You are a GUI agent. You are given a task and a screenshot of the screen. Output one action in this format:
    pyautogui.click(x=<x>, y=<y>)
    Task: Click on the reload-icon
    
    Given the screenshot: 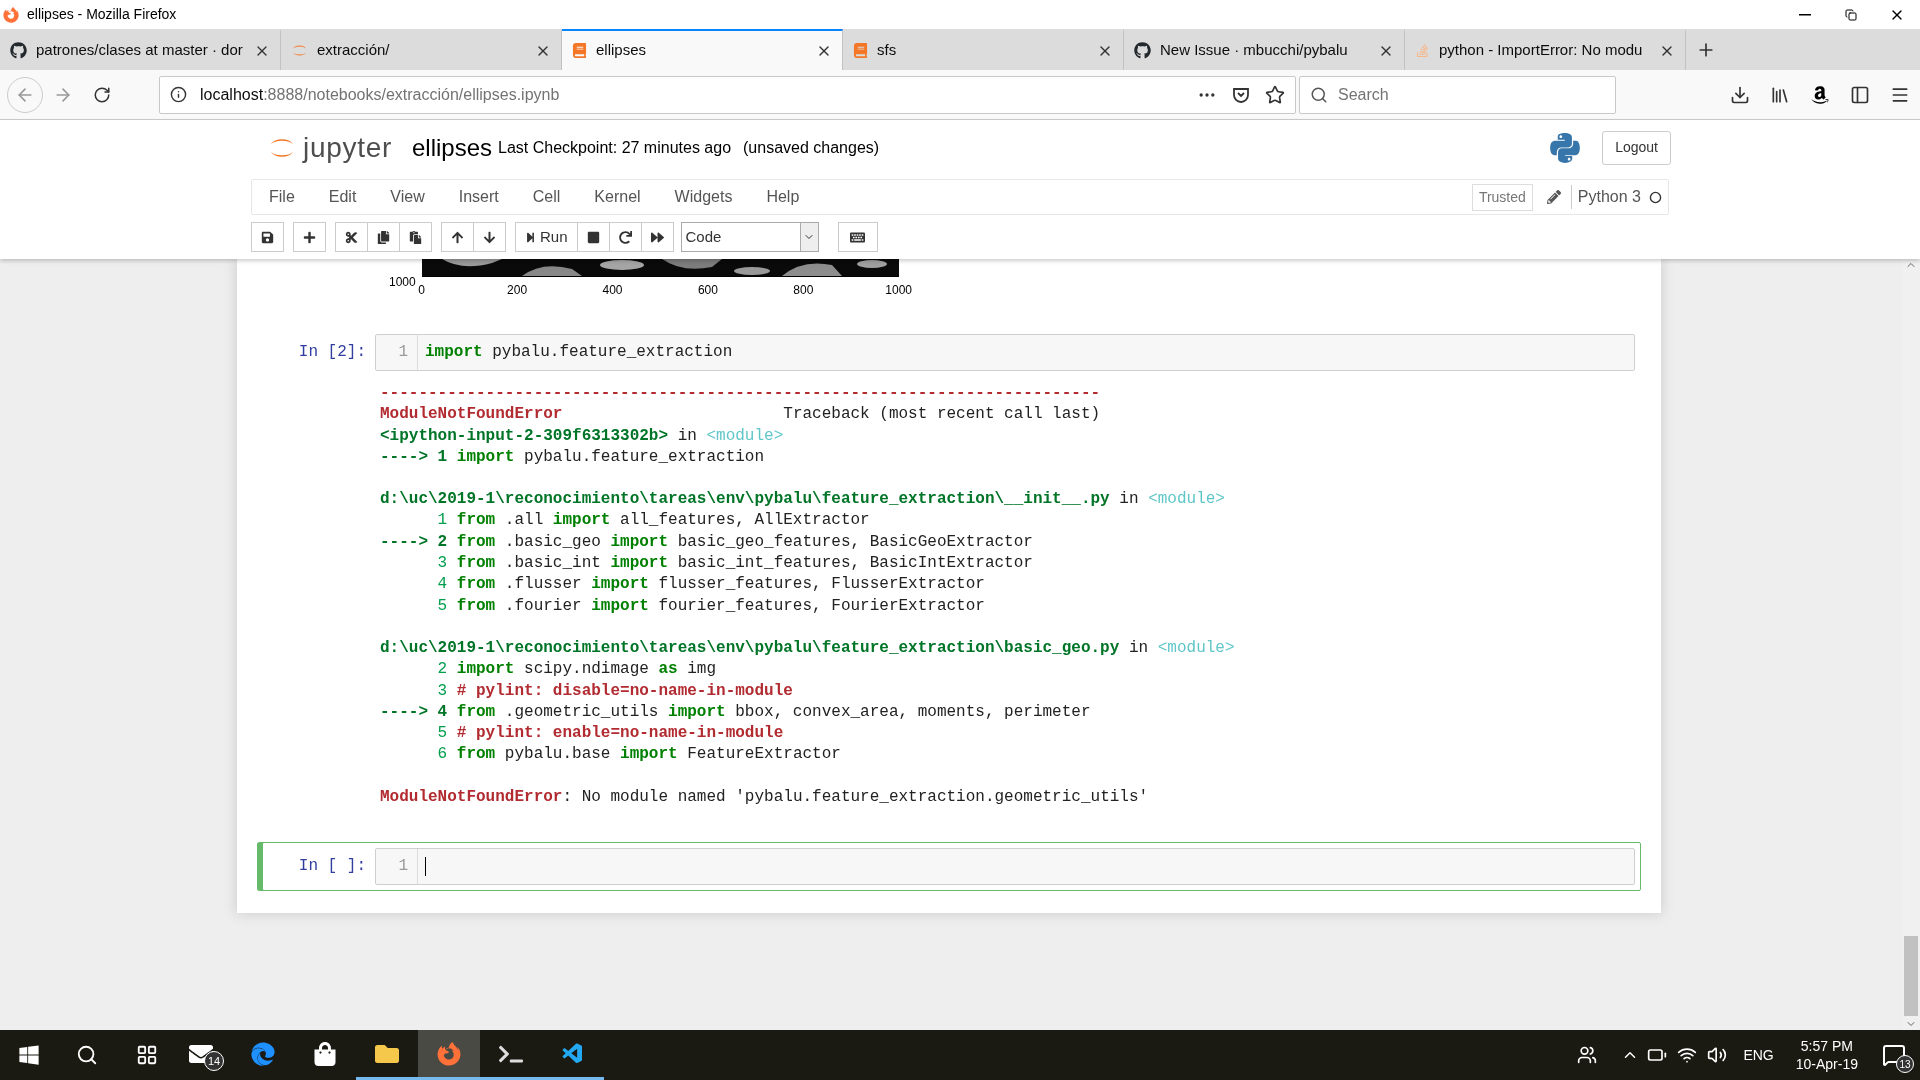 What is the action you would take?
    pyautogui.click(x=102, y=94)
    